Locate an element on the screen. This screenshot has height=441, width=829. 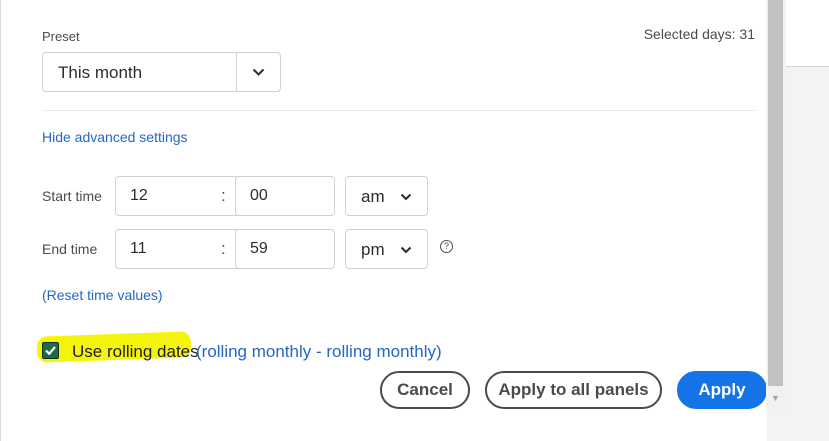
start-time-label: Start time is located at coordinates (72, 196).